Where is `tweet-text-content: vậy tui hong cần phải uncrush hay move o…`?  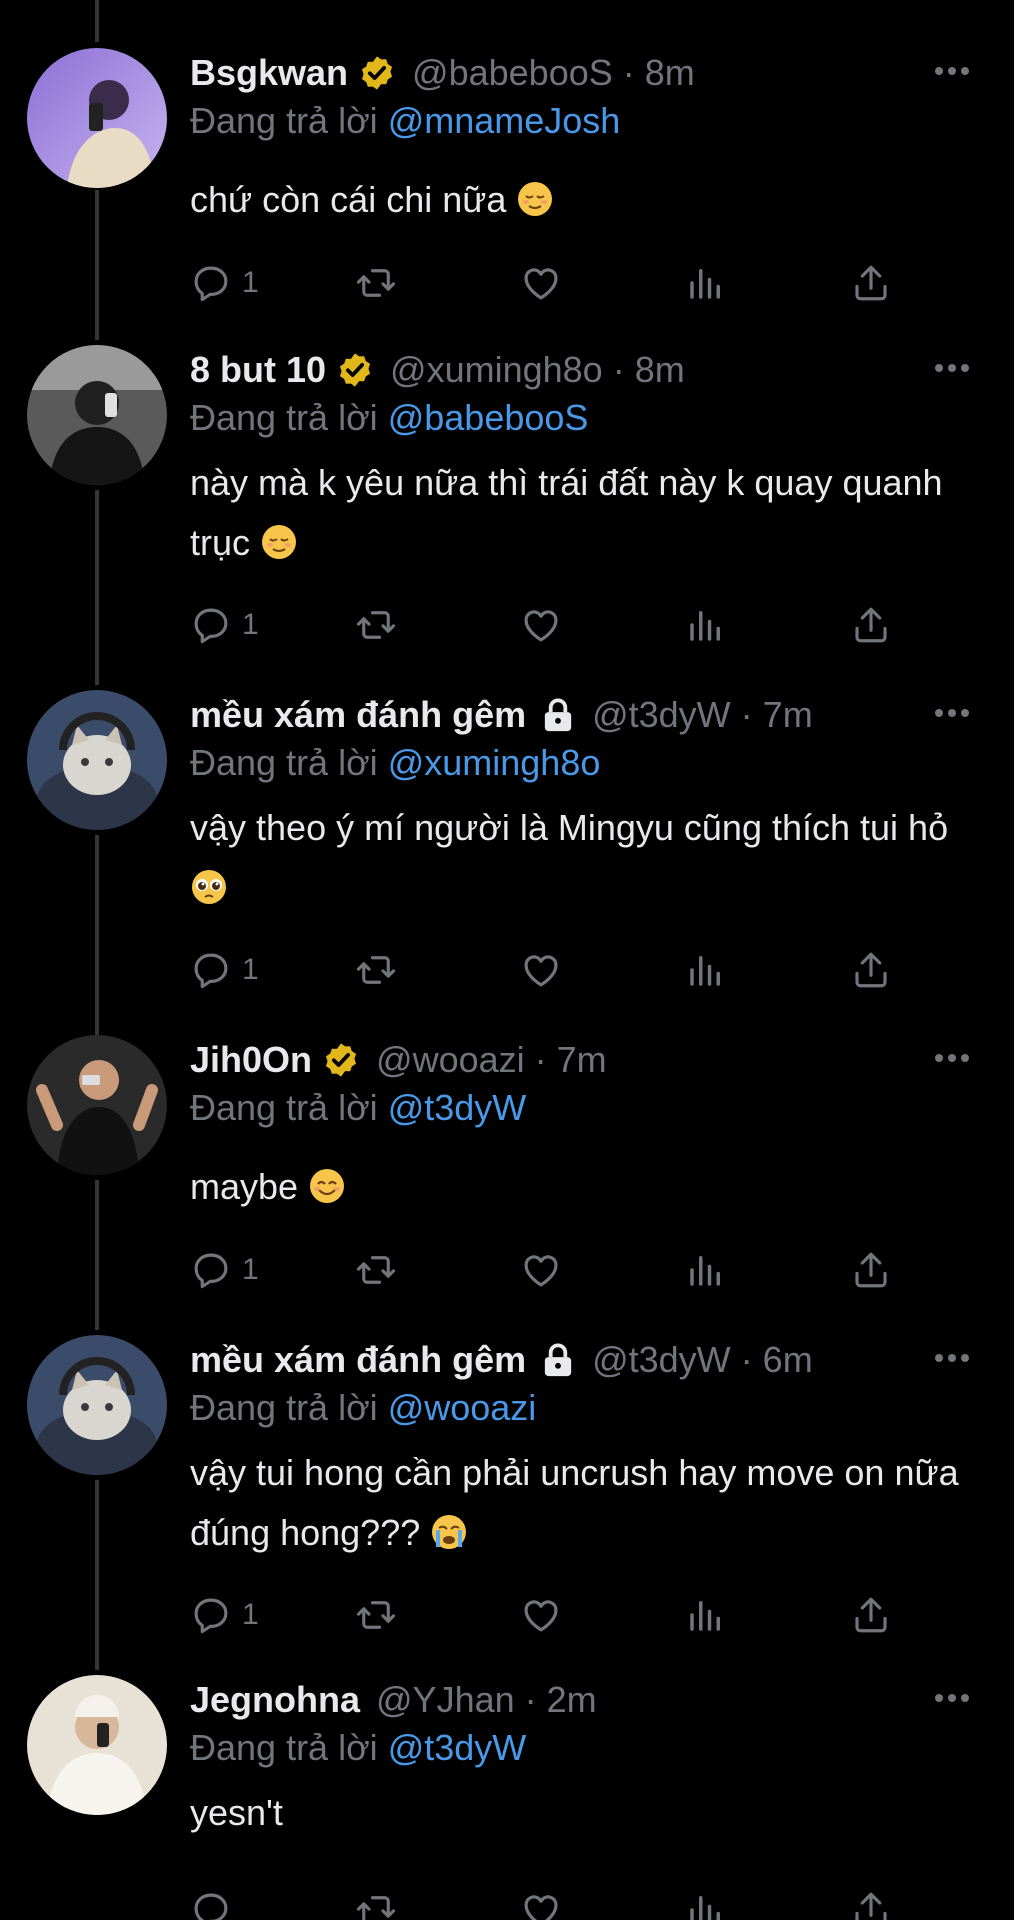 tweet-text-content: vậy tui hong cần phải uncrush hay move o… is located at coordinates (574, 1502).